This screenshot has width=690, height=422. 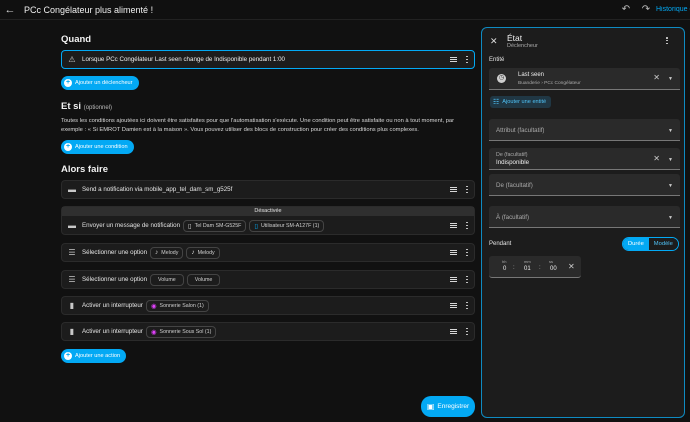 What do you see at coordinates (497, 60) in the screenshot?
I see `entity-label: Entité` at bounding box center [497, 60].